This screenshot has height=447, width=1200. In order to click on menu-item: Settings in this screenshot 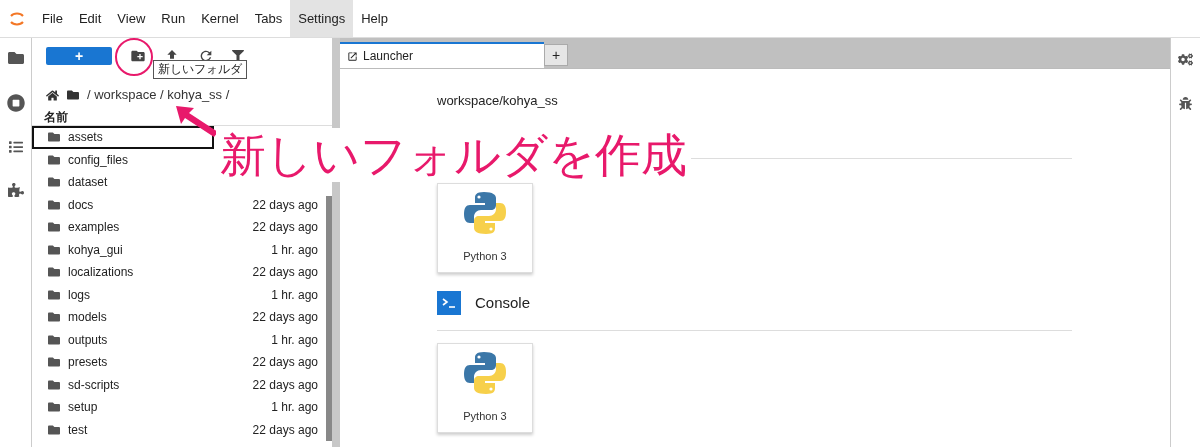, I will do `click(322, 18)`.